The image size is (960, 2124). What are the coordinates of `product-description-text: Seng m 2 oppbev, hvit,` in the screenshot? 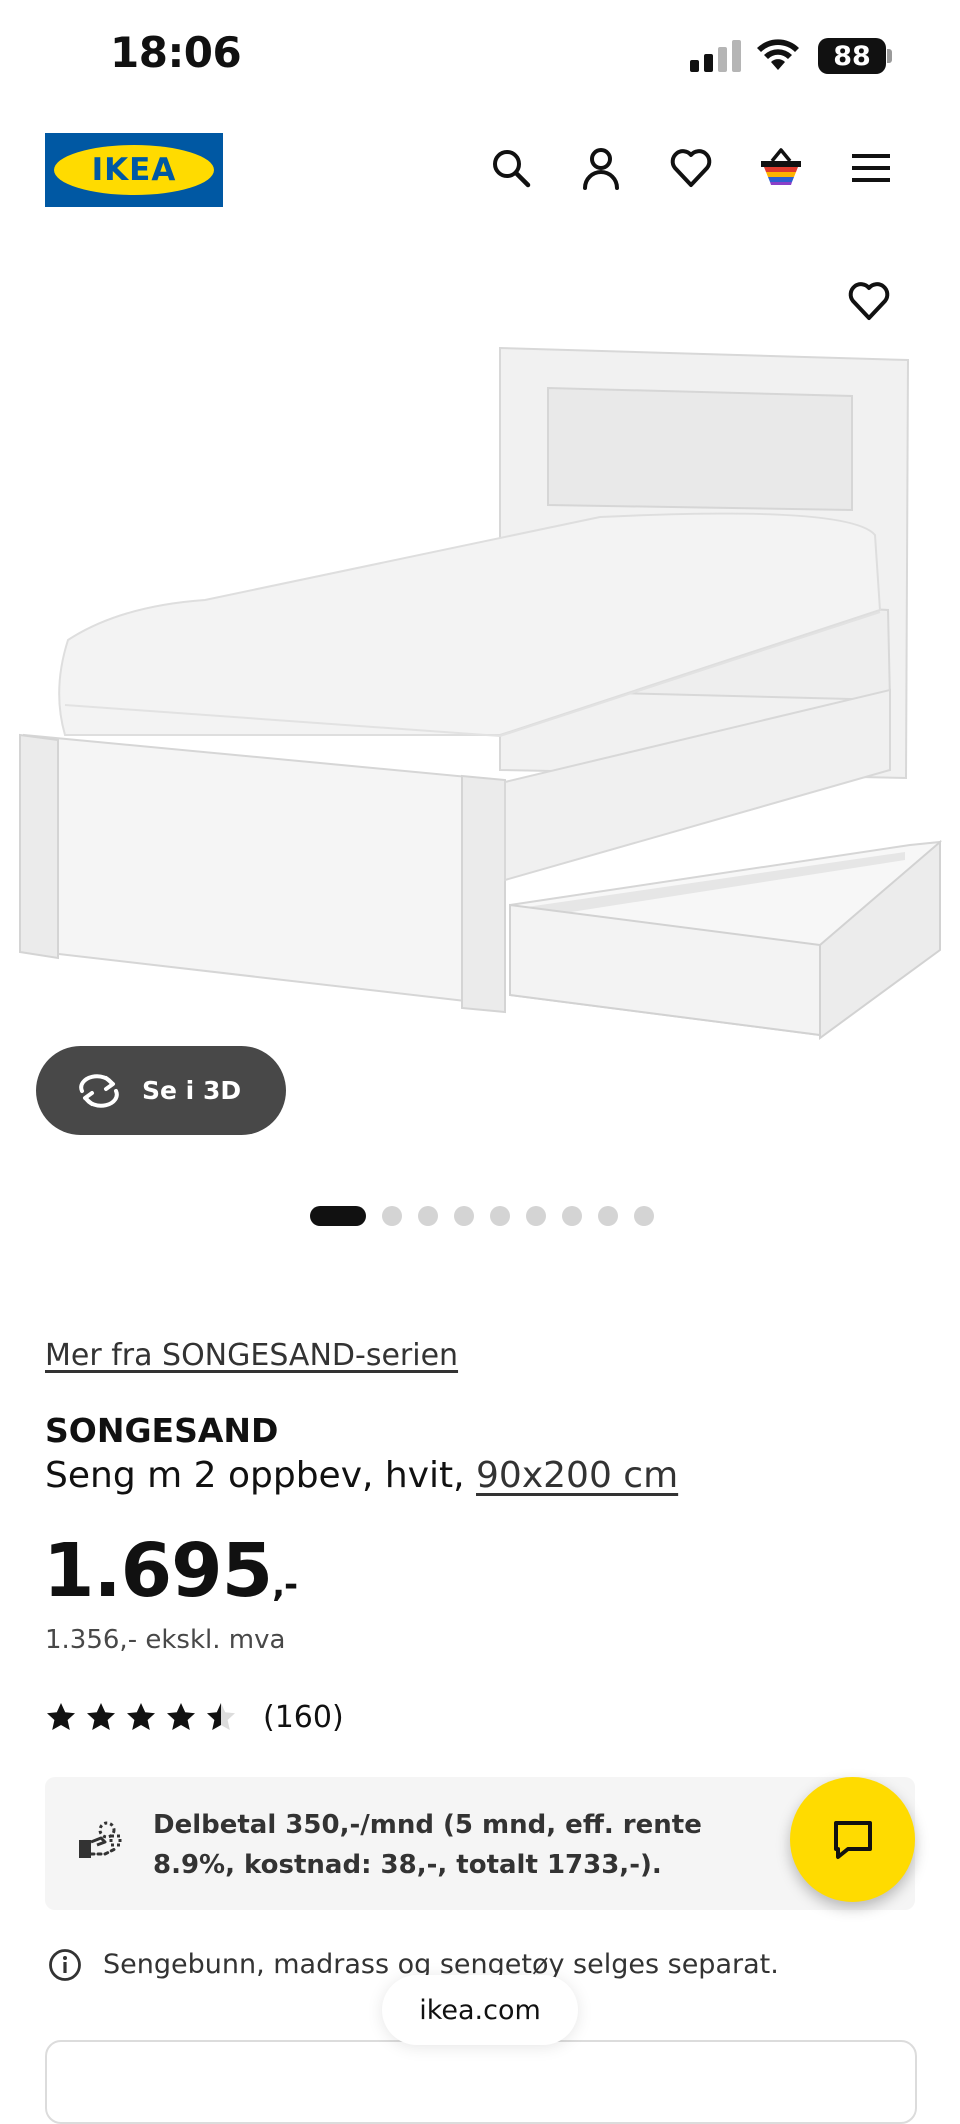 It's located at (261, 1475).